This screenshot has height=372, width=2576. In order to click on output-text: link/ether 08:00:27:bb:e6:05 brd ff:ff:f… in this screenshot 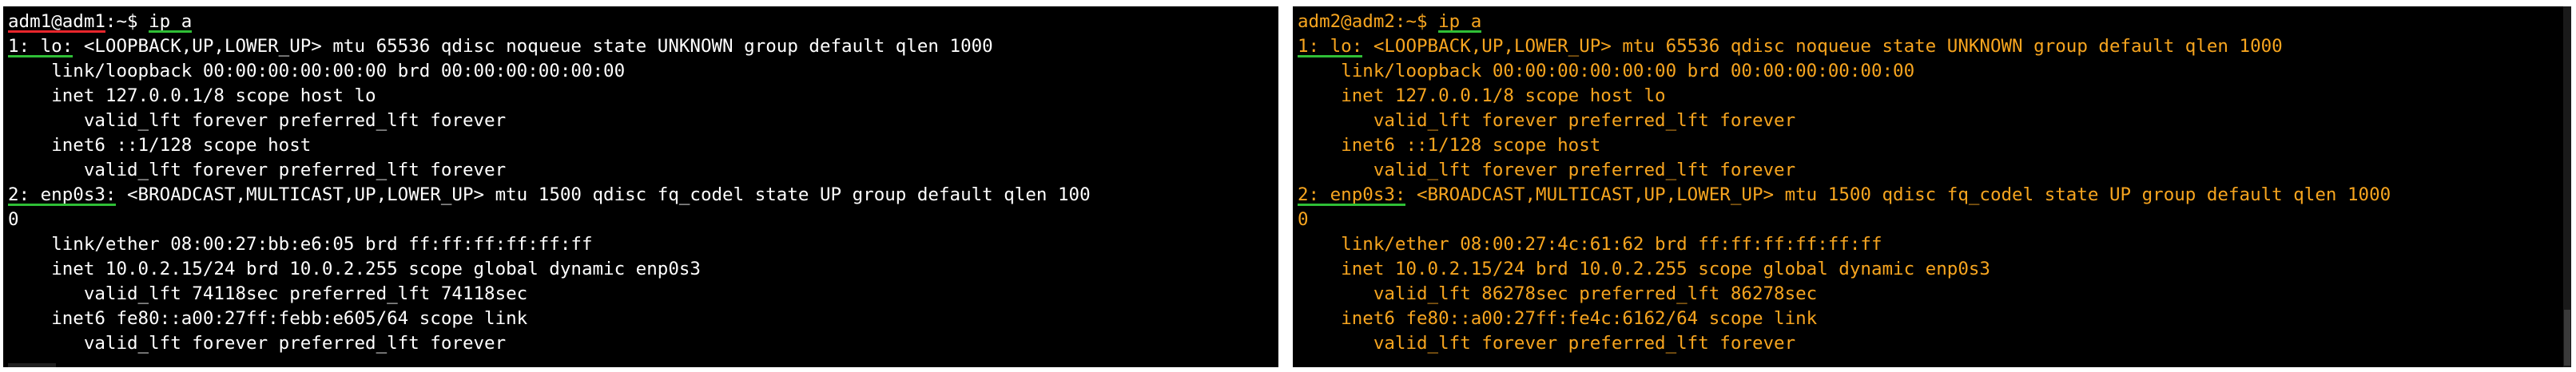, I will do `click(322, 245)`.